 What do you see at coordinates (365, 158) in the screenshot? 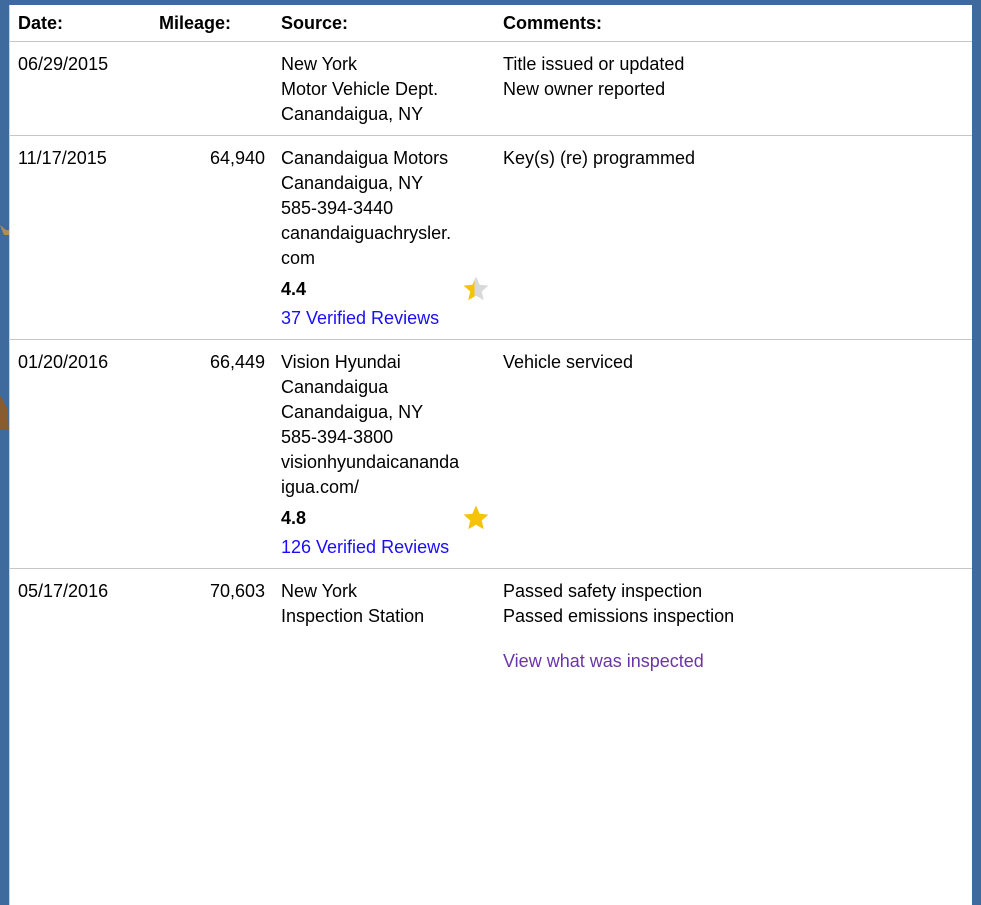
I see `source-line: Canandaigua Motors` at bounding box center [365, 158].